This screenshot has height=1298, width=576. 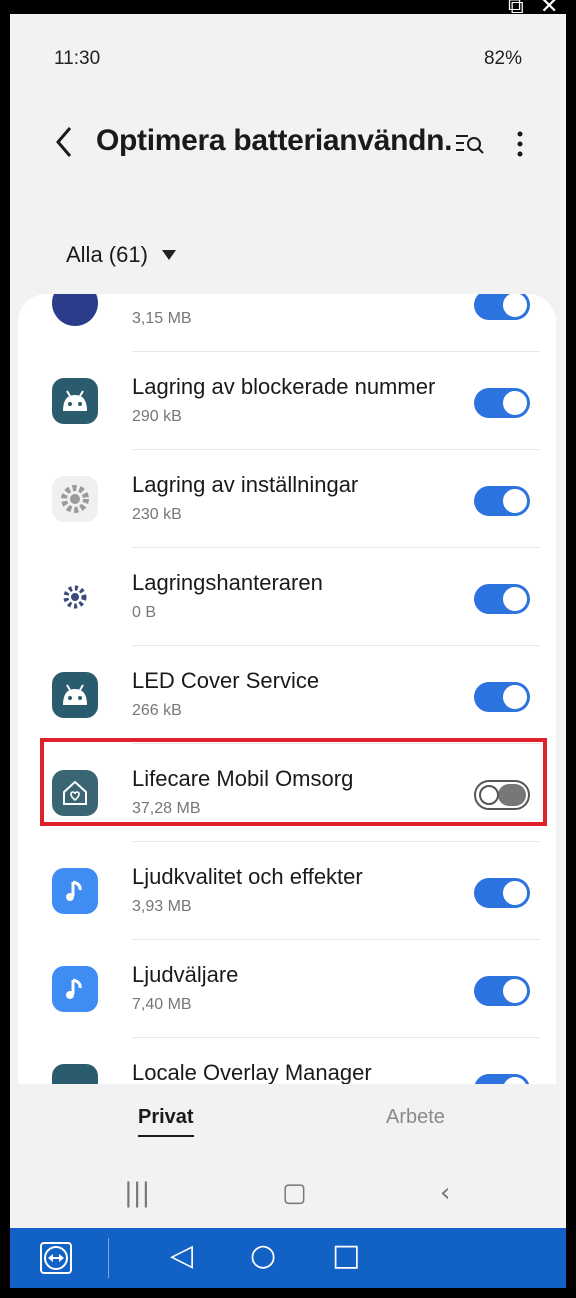 What do you see at coordinates (157, 710) in the screenshot?
I see `app-size: 266 kB` at bounding box center [157, 710].